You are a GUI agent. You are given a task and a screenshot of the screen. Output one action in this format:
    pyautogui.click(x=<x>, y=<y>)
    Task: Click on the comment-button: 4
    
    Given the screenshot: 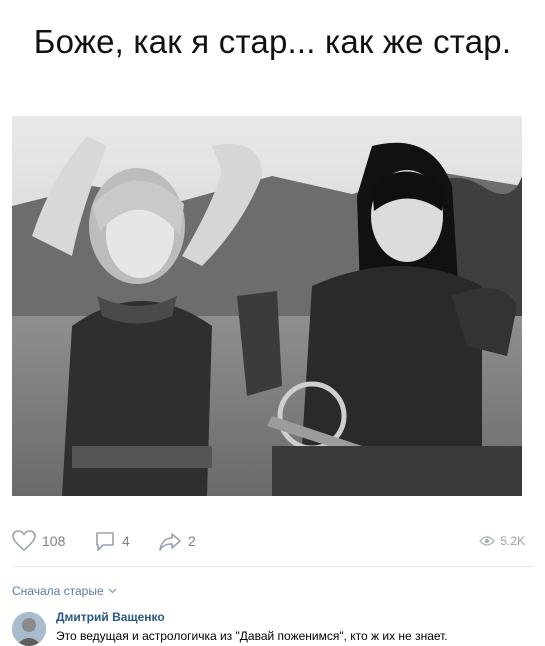 What is the action you would take?
    pyautogui.click(x=112, y=541)
    